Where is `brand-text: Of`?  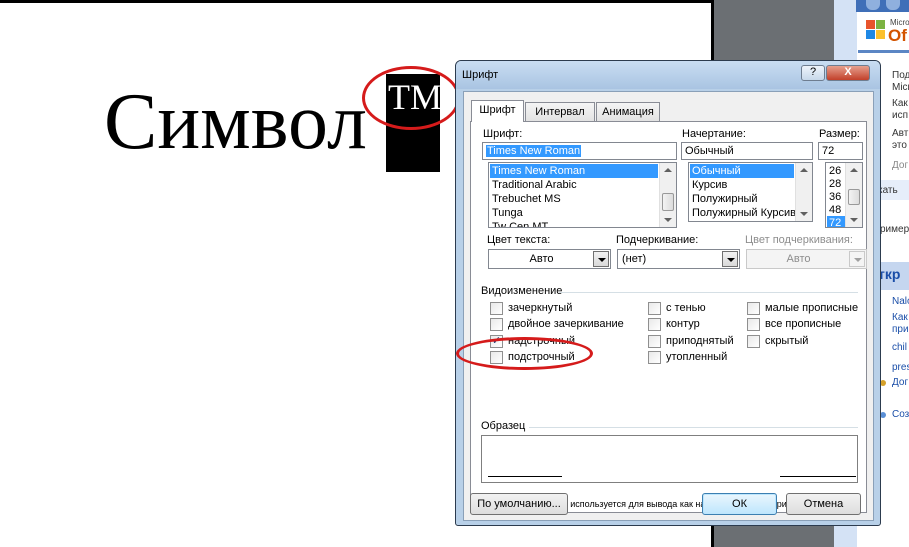 brand-text: Of is located at coordinates (897, 35).